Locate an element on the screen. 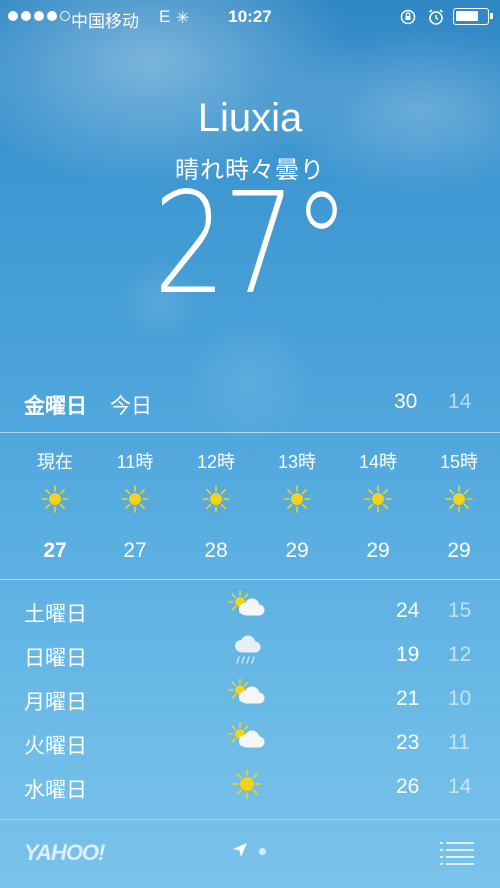 This screenshot has width=500, height=888. day-high: 19 is located at coordinates (408, 654).